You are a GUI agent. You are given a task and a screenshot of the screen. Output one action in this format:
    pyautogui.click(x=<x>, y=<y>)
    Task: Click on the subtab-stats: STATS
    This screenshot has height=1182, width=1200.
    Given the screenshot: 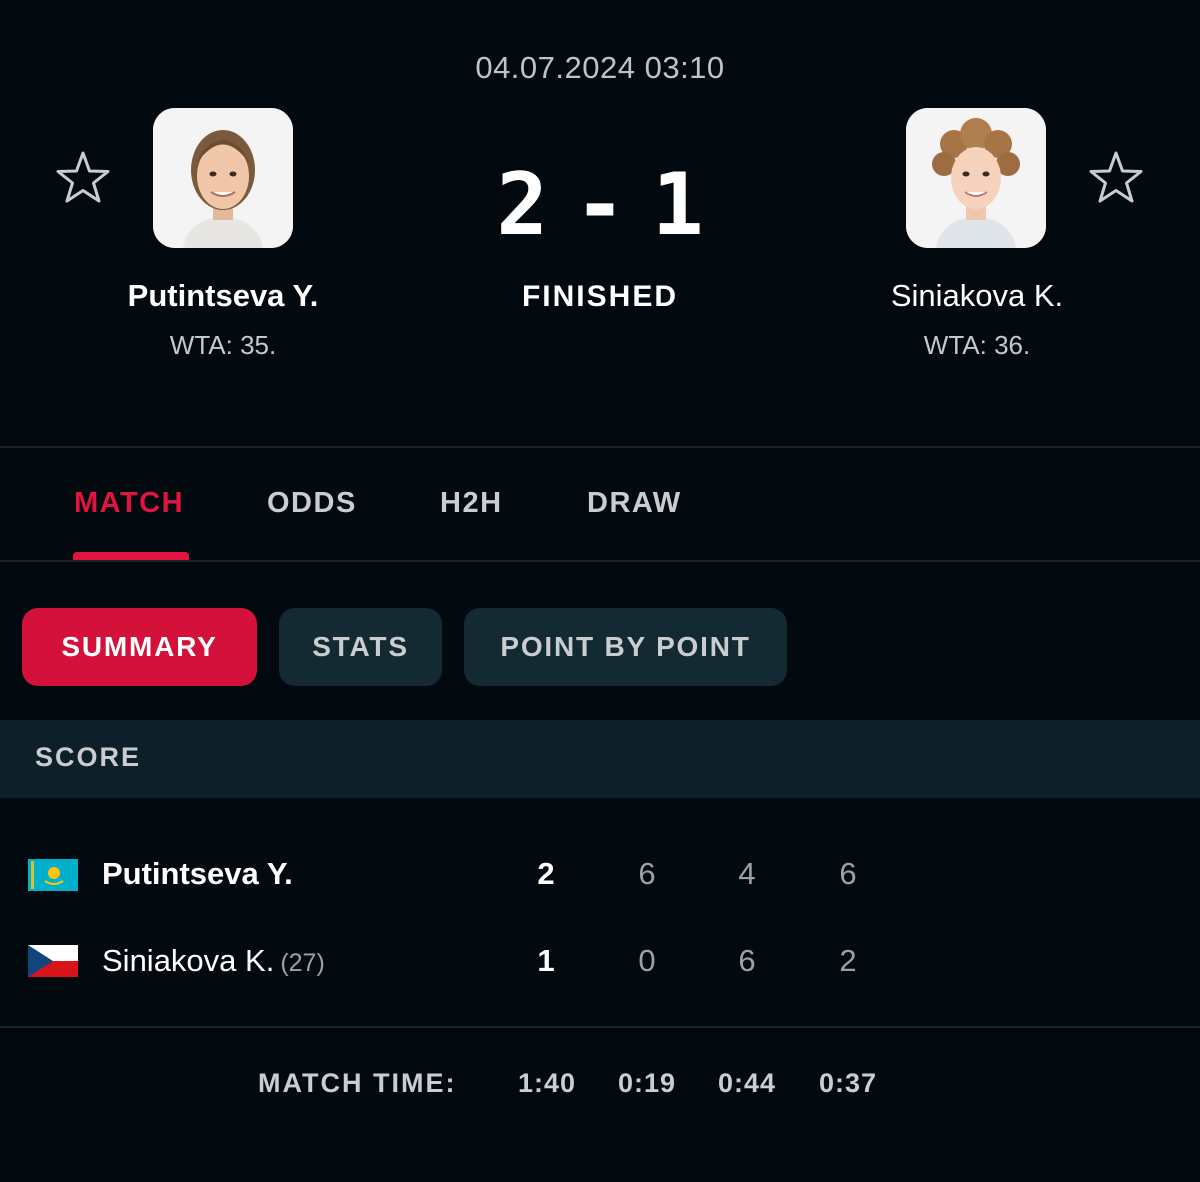 What is the action you would take?
    pyautogui.click(x=360, y=647)
    